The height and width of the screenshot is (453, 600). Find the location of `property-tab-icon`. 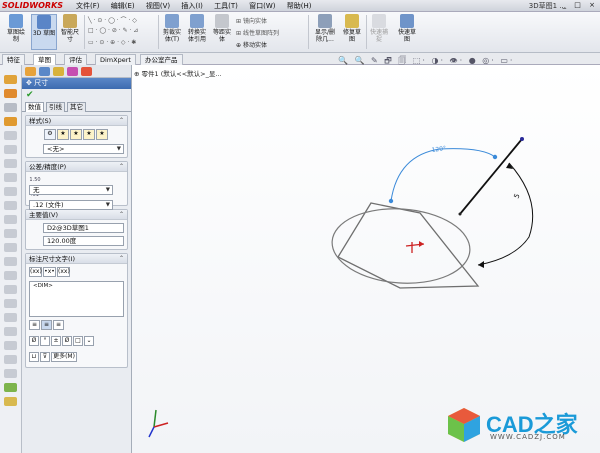

property-tab-icon is located at coordinates (44, 71).